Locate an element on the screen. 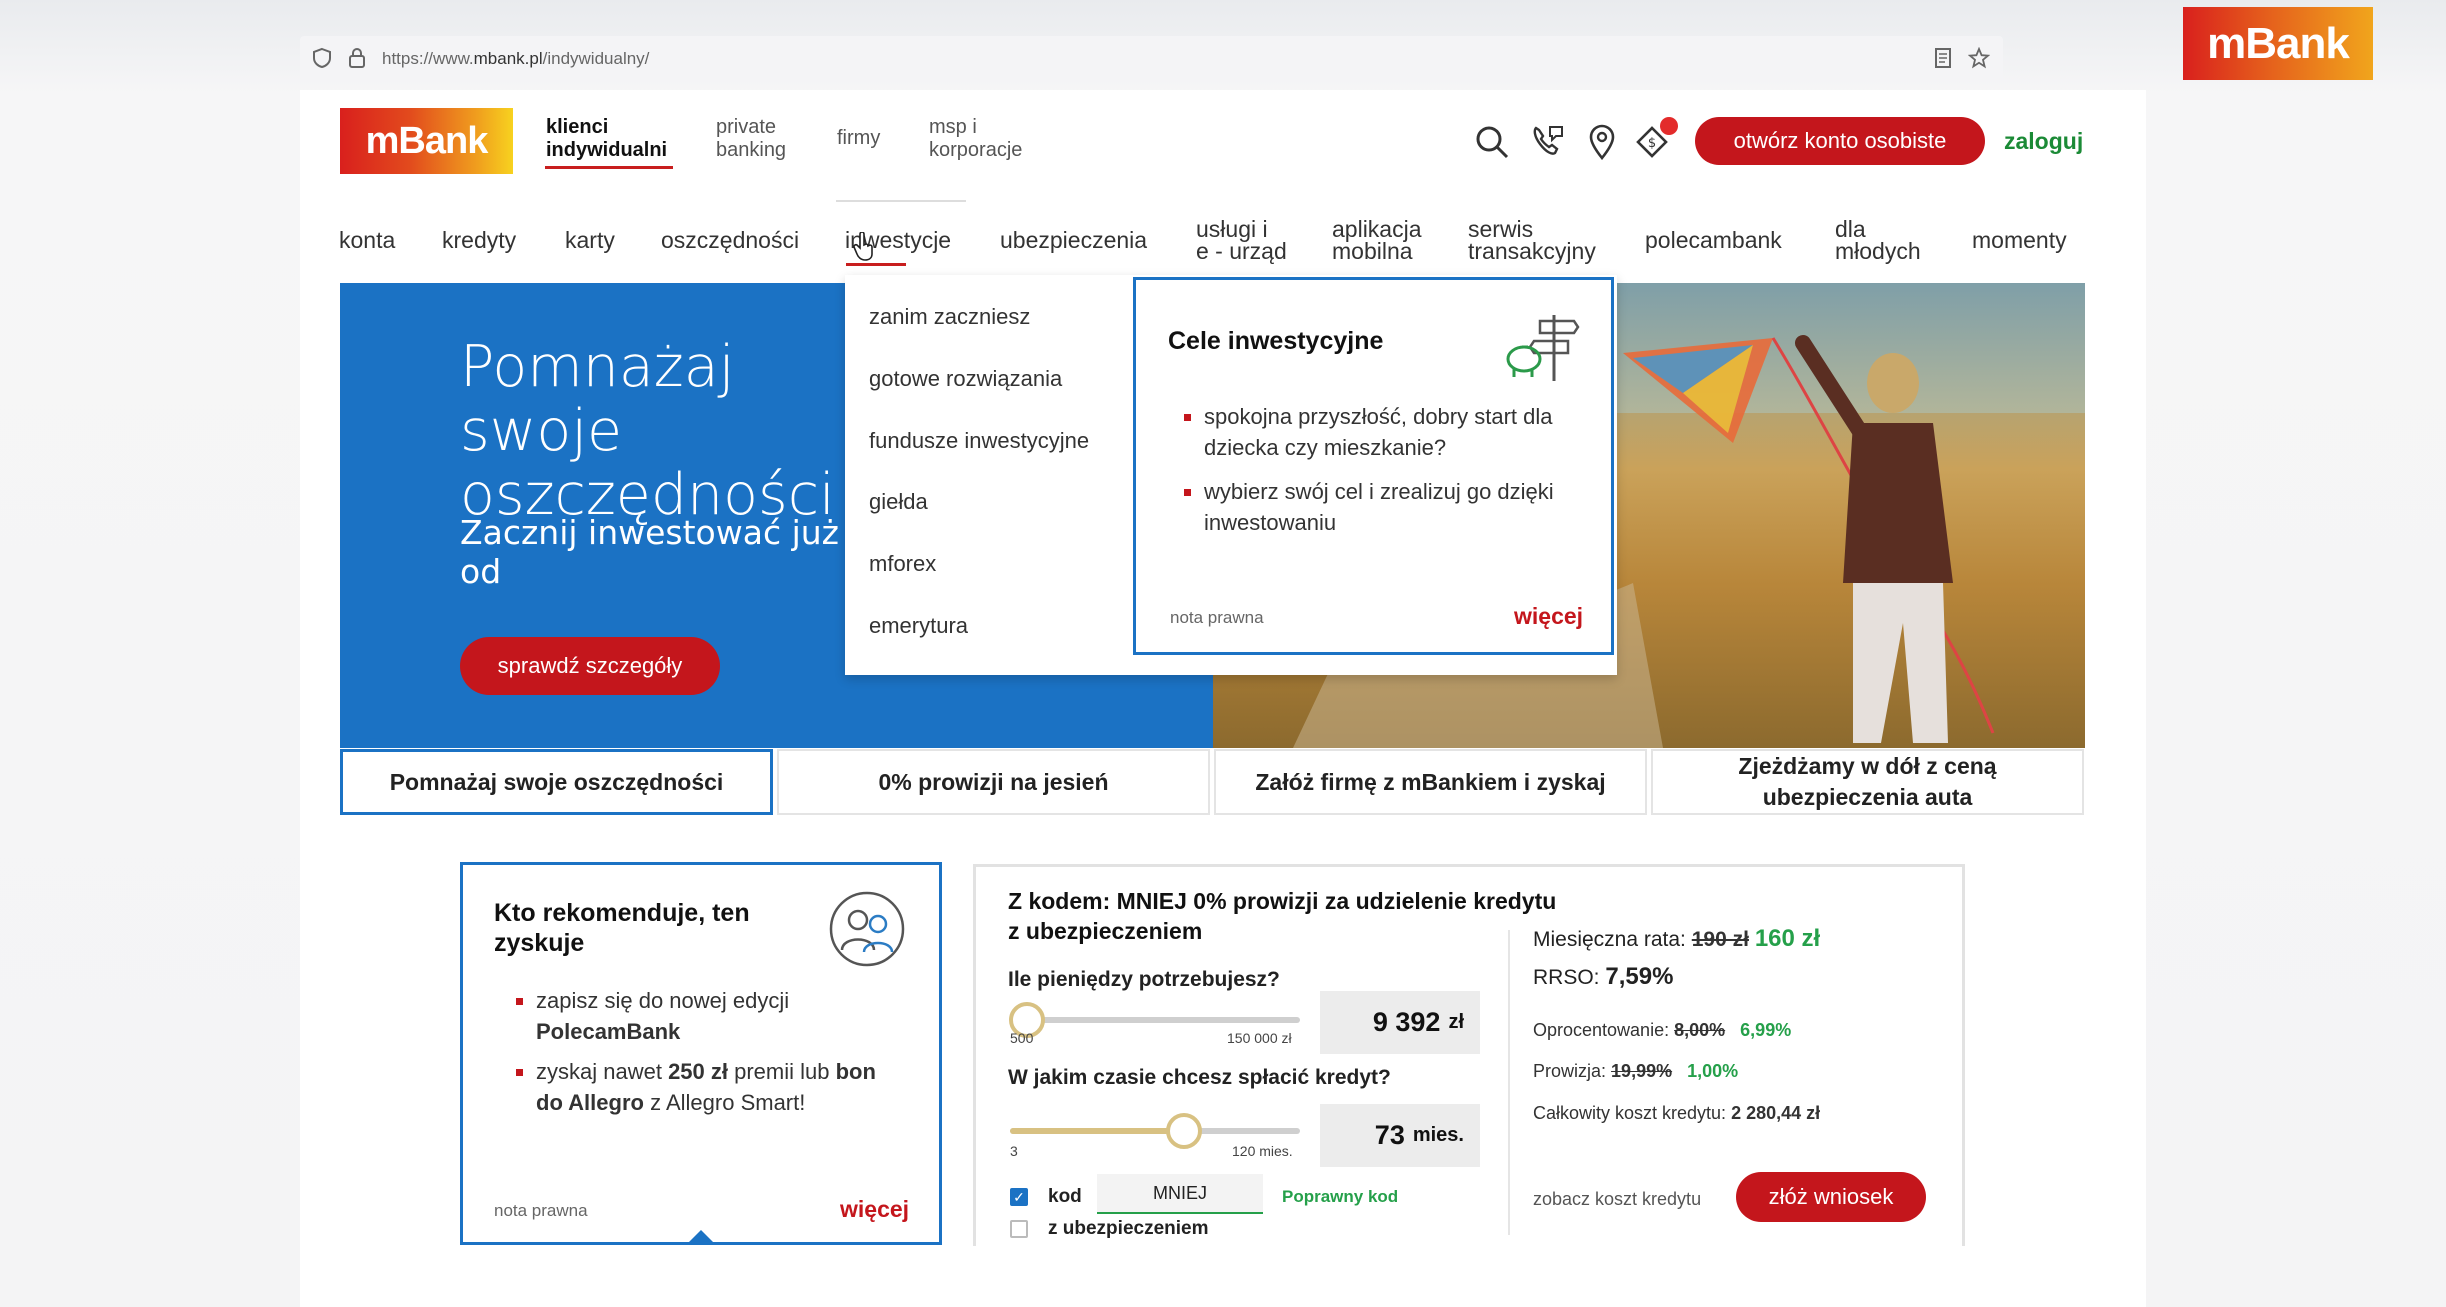 The width and height of the screenshot is (2446, 1307). hero-tab-company: Załóż firmę z mBankiem i zyskaj is located at coordinates (1430, 782).